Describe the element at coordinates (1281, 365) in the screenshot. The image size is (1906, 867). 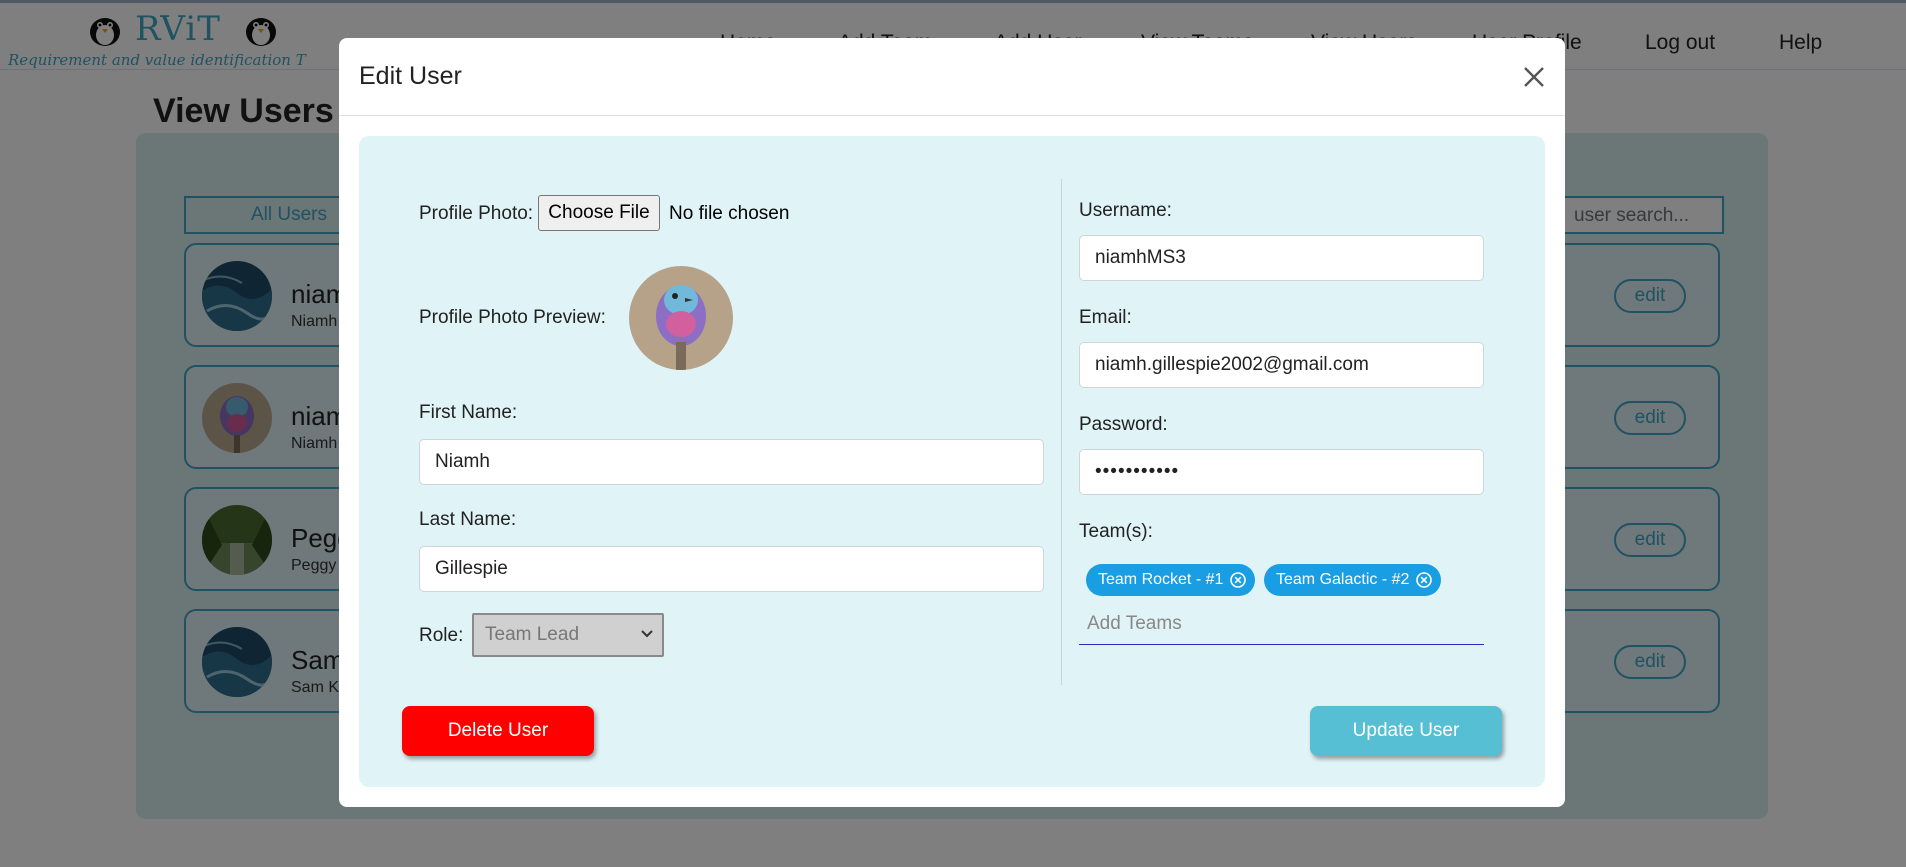
I see `email-input: niamh.gillespie2002@gmail.com` at that location.